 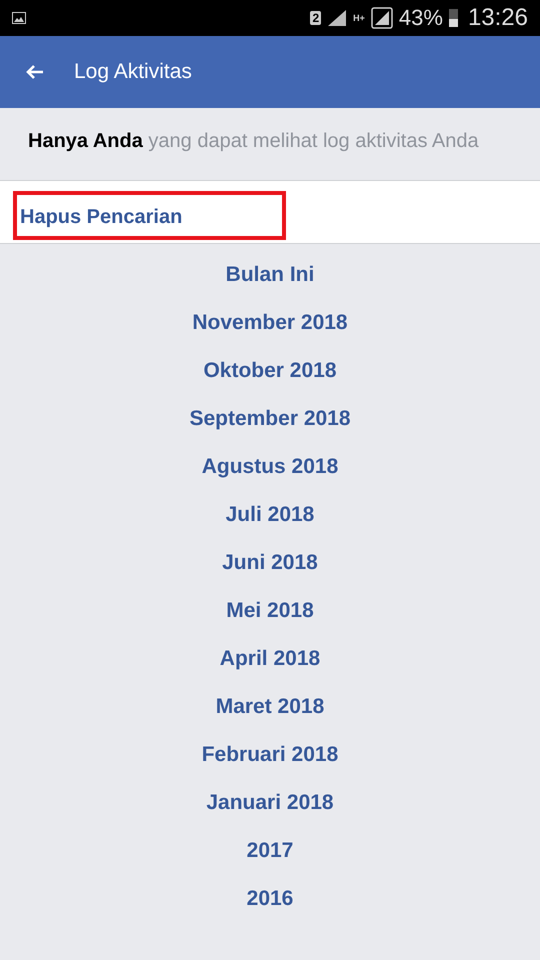 What do you see at coordinates (420, 18) in the screenshot?
I see `battery-percent: 43%` at bounding box center [420, 18].